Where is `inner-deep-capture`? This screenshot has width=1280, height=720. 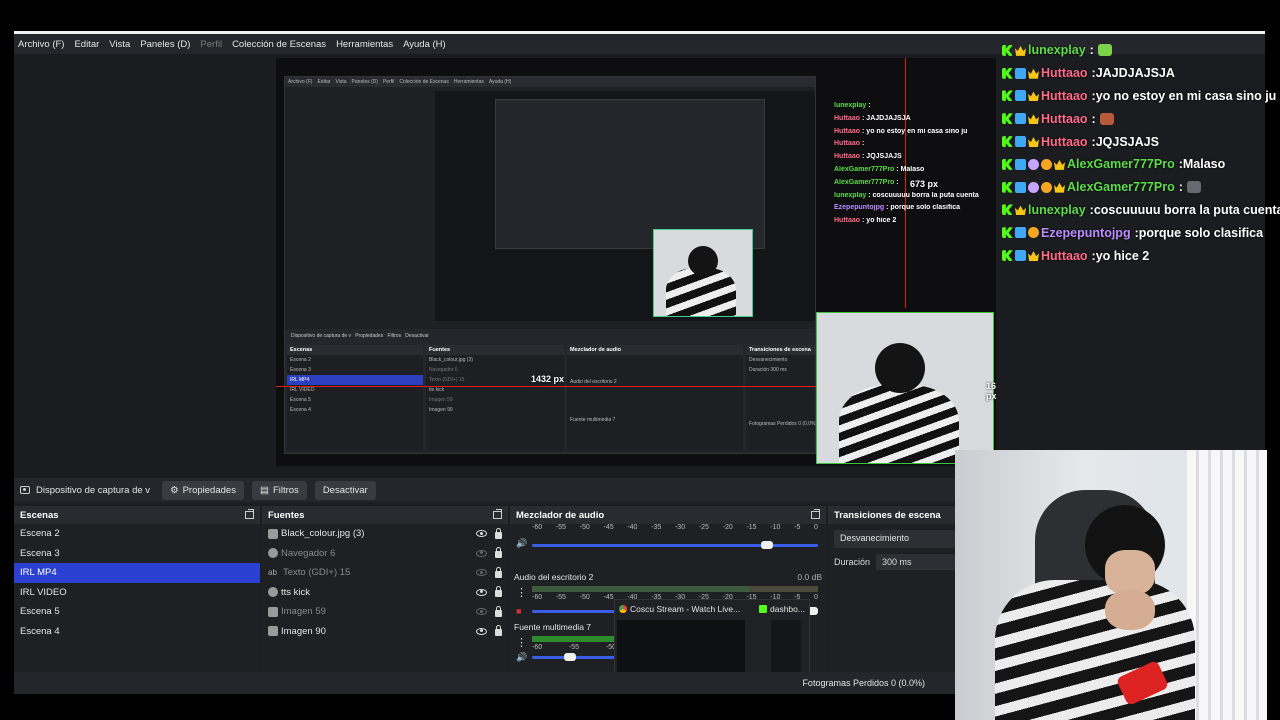
inner-deep-capture is located at coordinates (630, 174).